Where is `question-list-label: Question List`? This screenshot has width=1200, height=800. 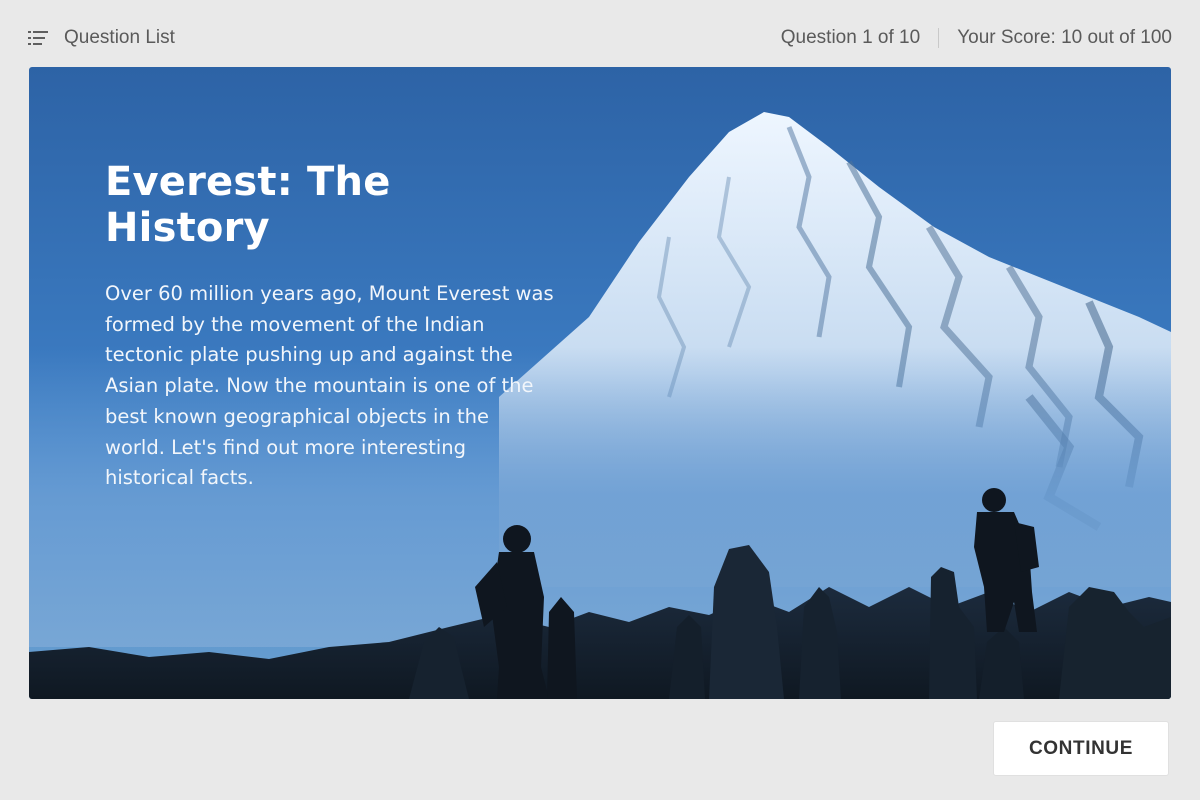 question-list-label: Question List is located at coordinates (119, 37).